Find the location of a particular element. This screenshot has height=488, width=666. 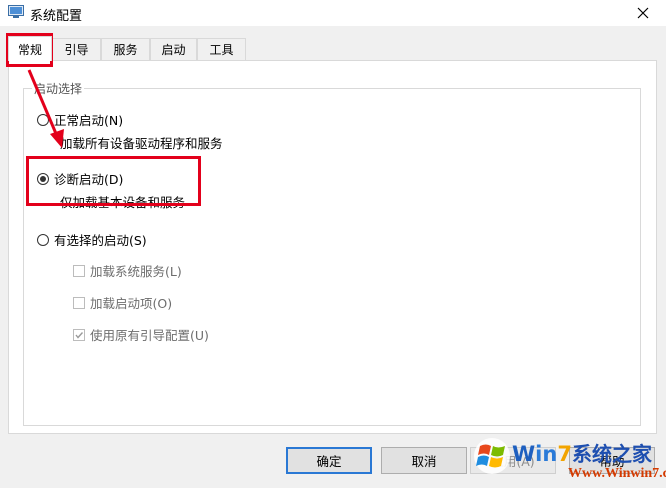

tab-tools: 工具 is located at coordinates (221, 49).